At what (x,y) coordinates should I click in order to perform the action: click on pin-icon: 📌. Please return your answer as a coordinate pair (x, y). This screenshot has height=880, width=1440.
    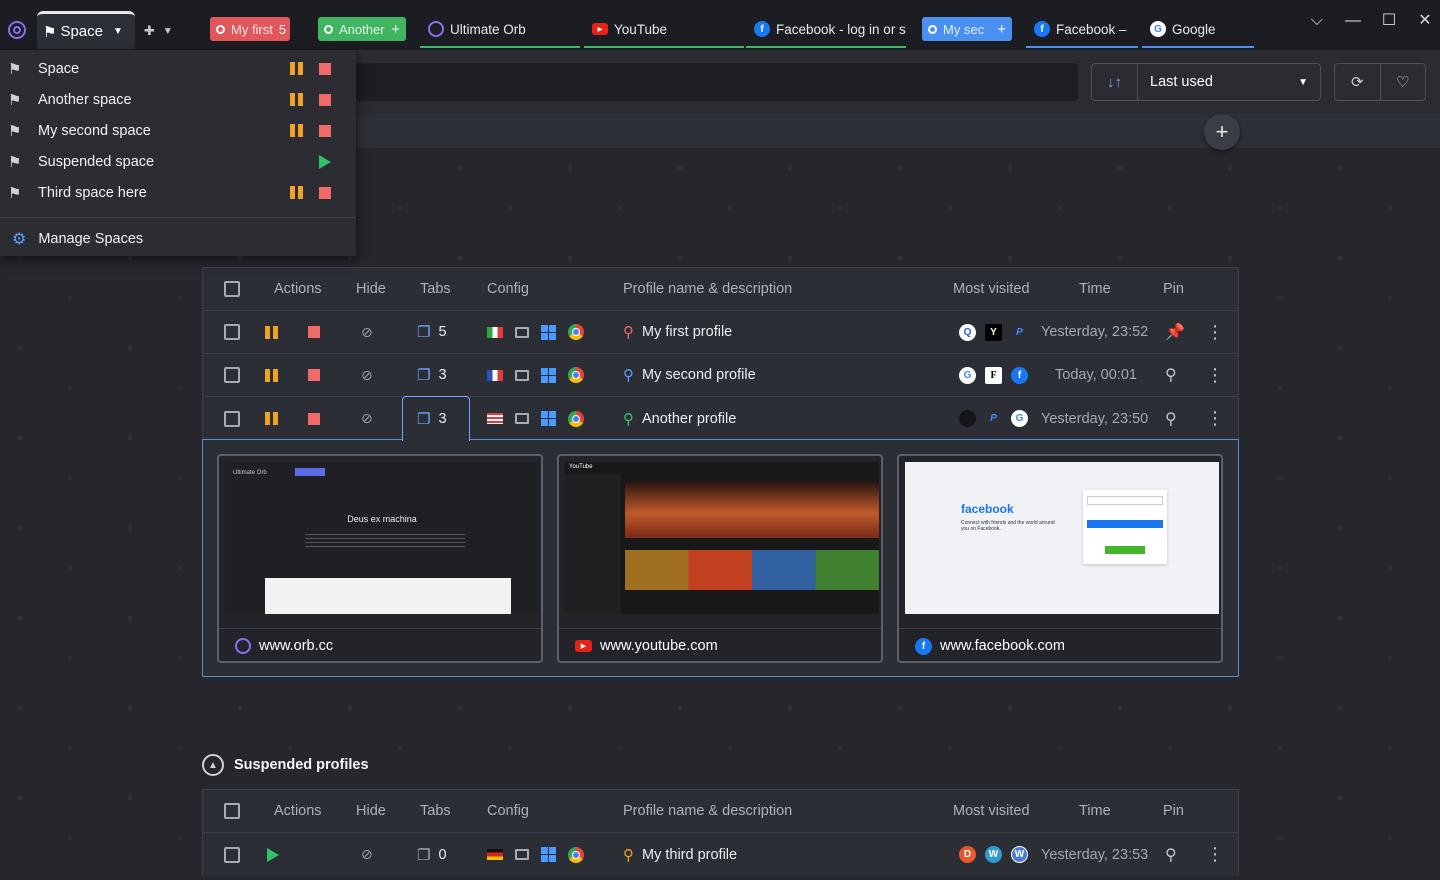
    Looking at the image, I should click on (1175, 332).